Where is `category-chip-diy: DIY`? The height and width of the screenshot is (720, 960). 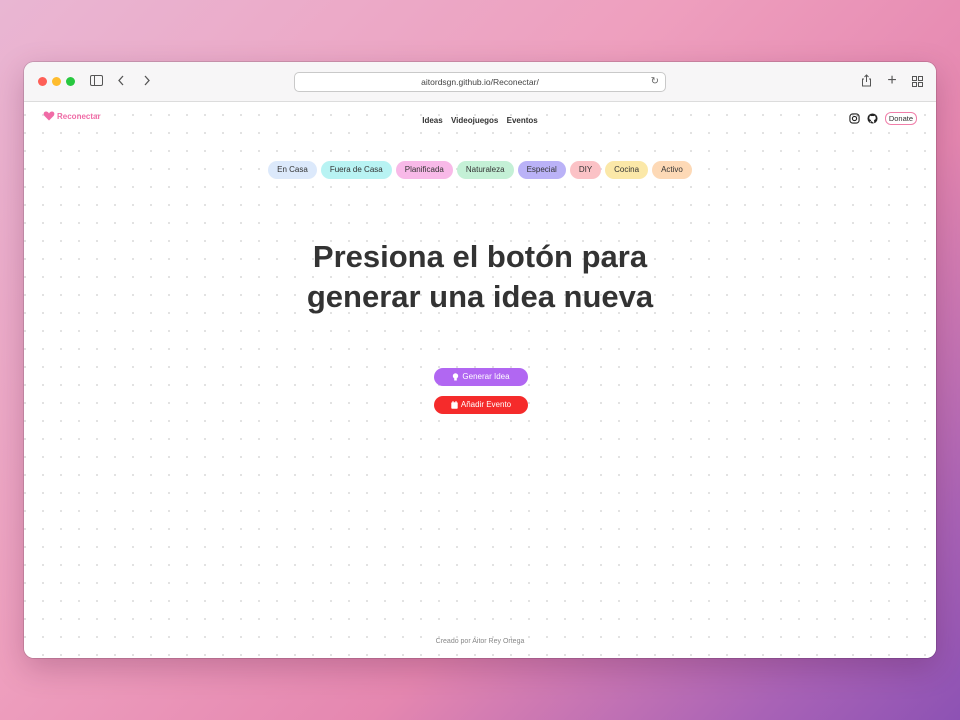
category-chip-diy: DIY is located at coordinates (585, 170).